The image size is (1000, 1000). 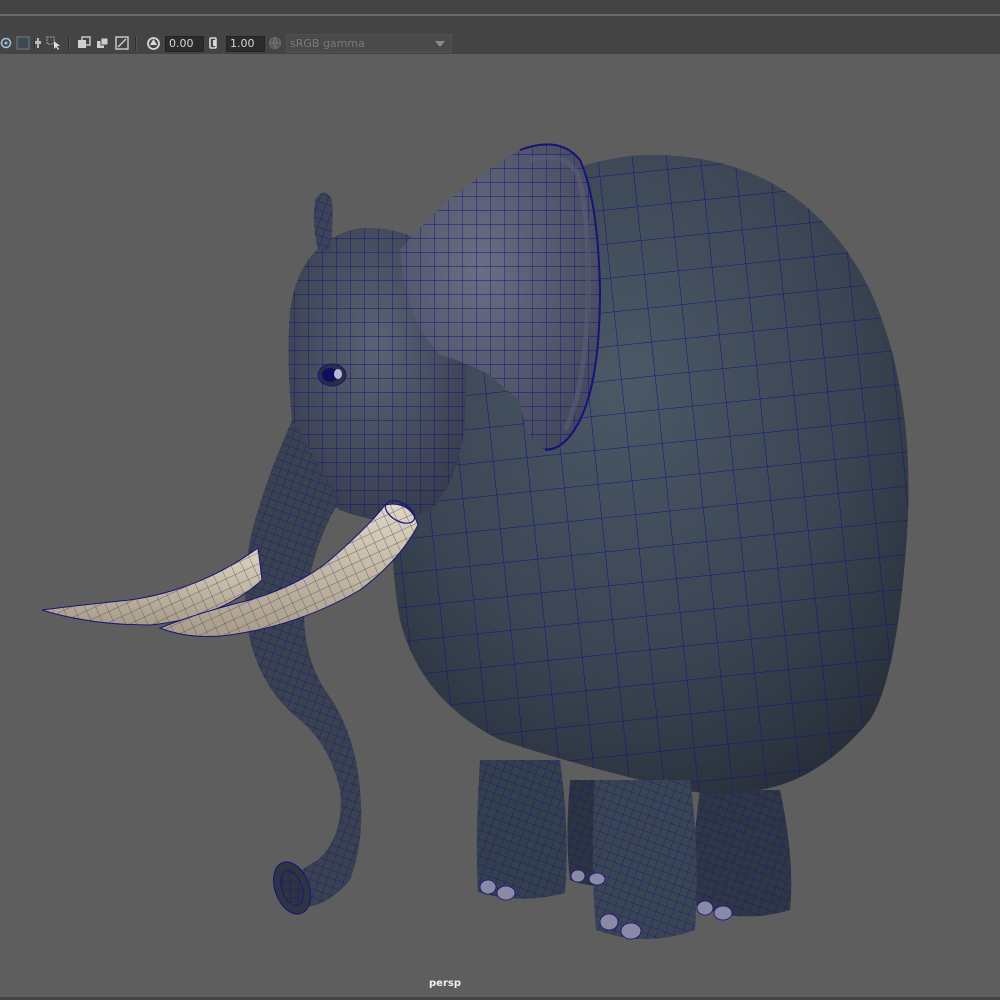 What do you see at coordinates (103, 43) in the screenshot?
I see `resolution-gate-icon` at bounding box center [103, 43].